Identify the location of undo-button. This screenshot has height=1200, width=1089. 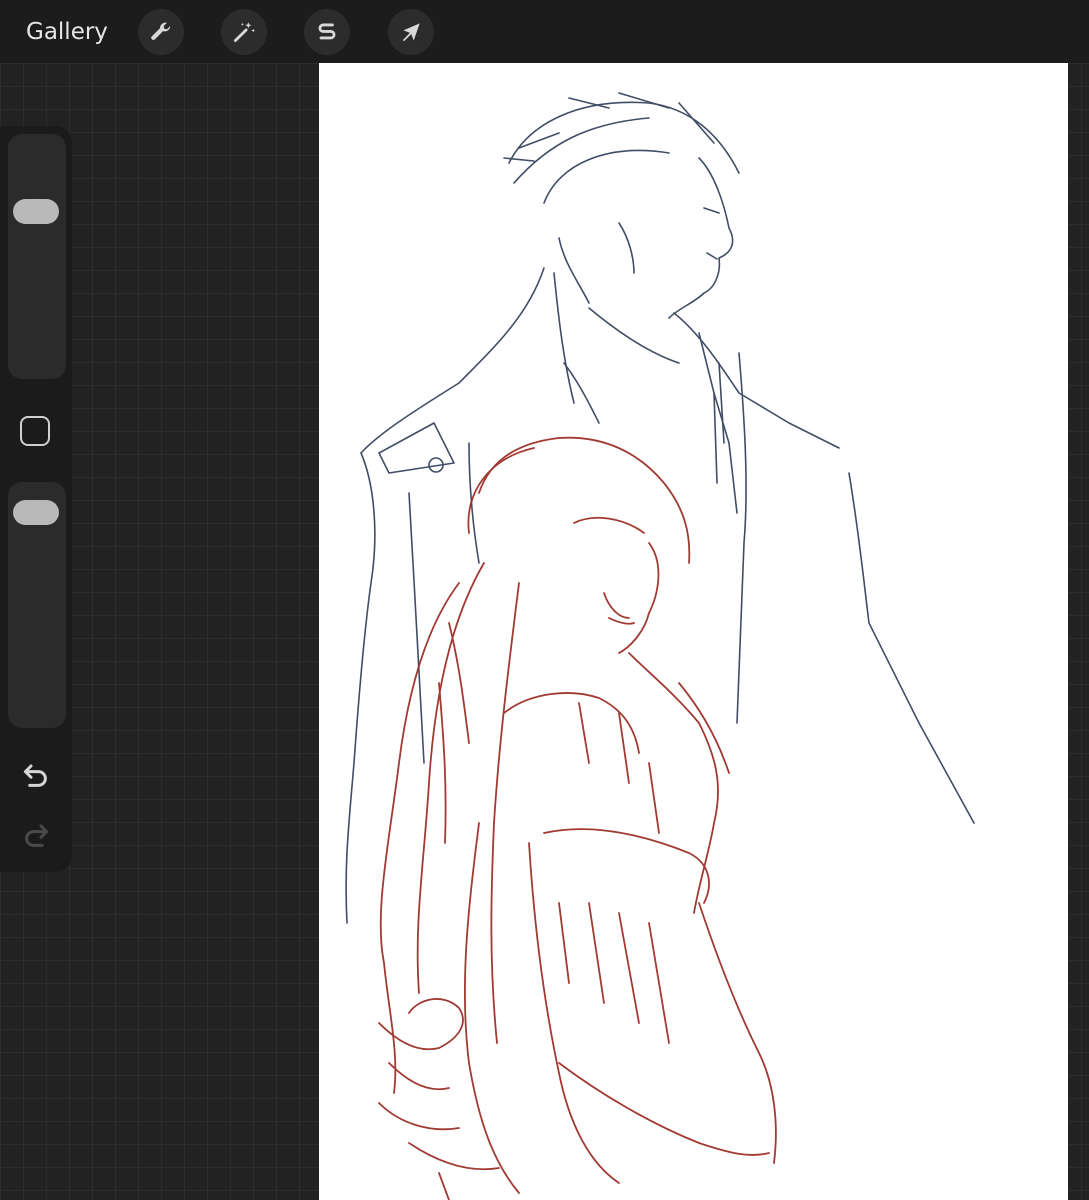
(36, 776).